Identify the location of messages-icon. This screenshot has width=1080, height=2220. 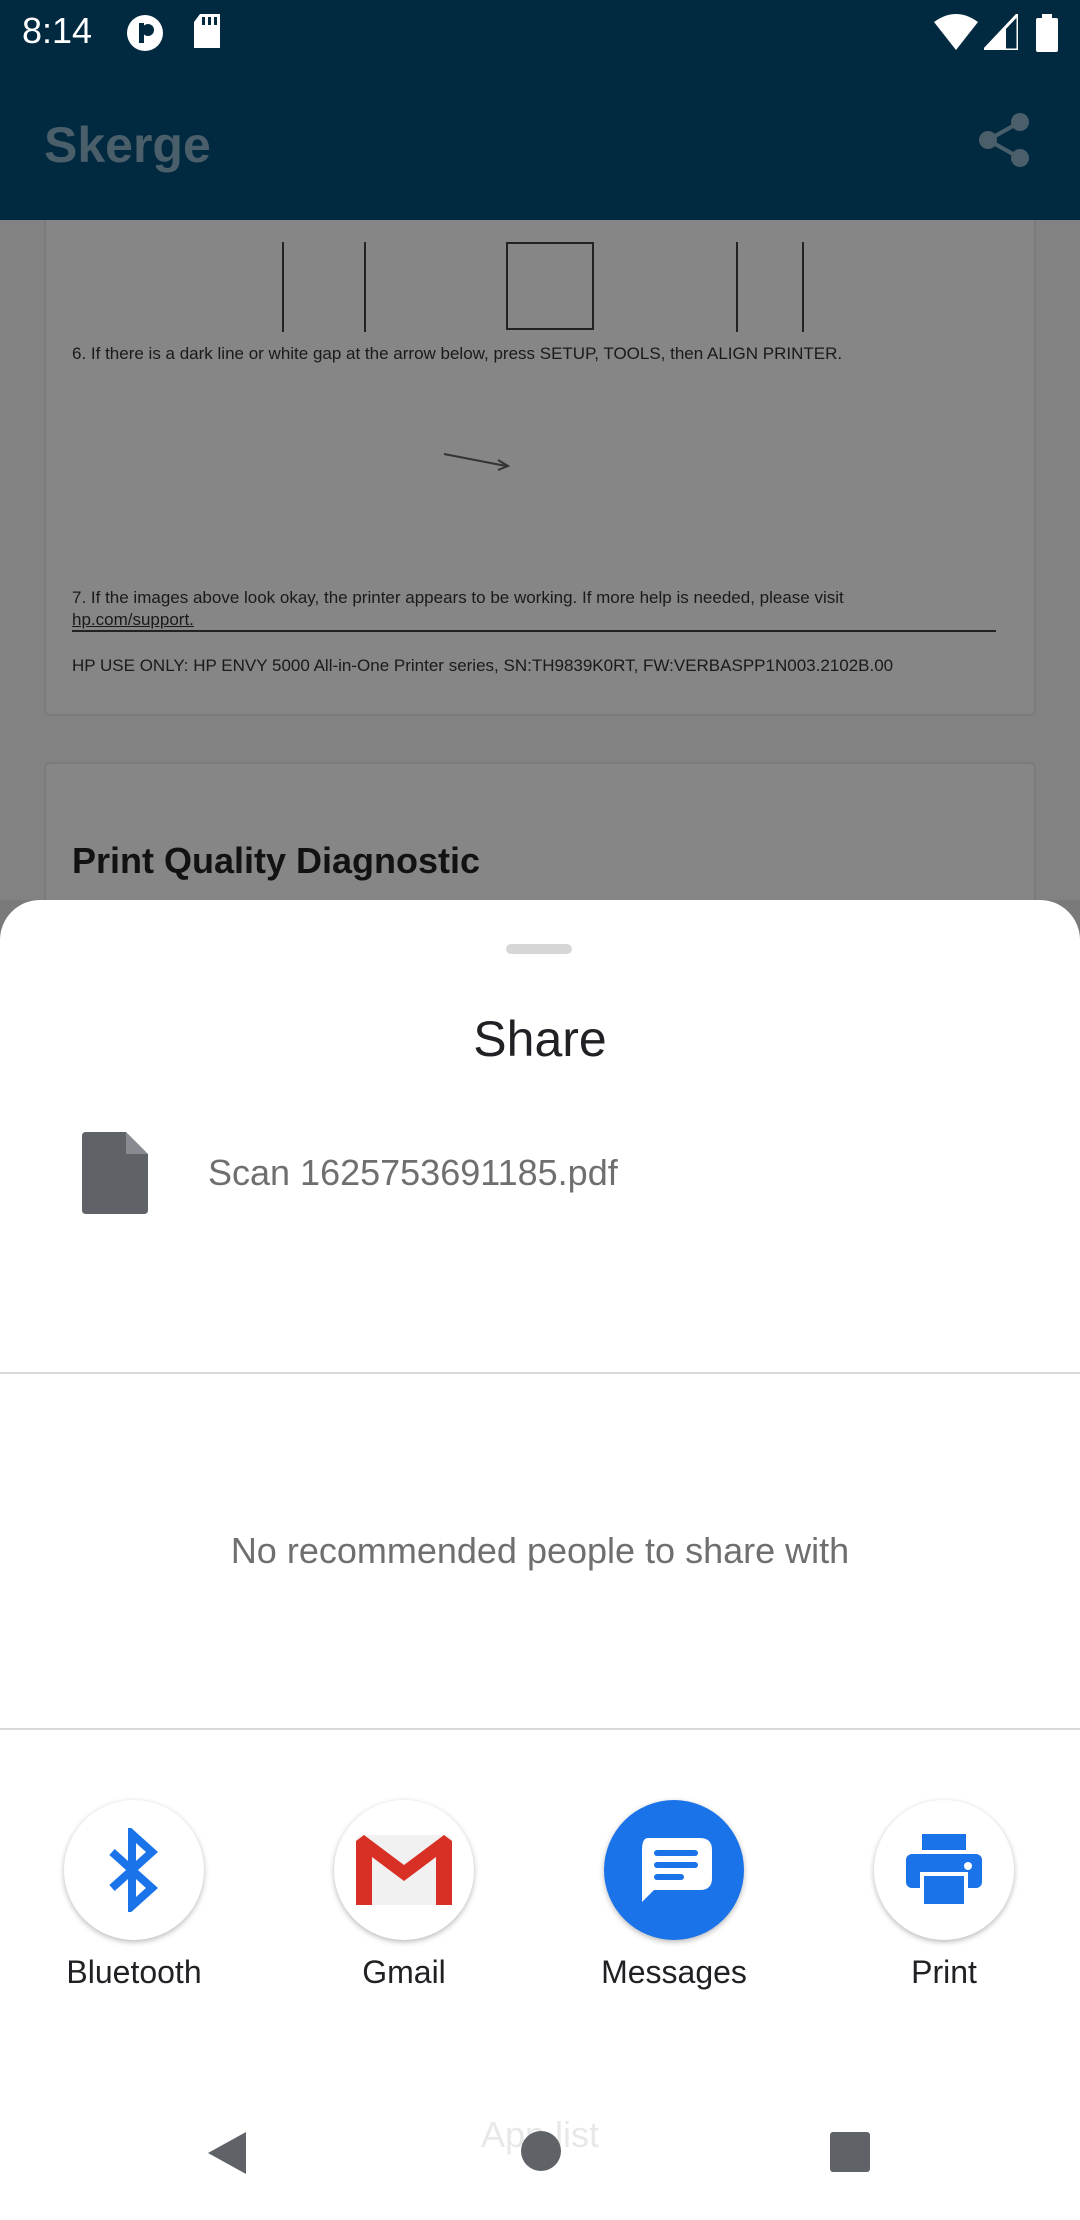
(677, 1870).